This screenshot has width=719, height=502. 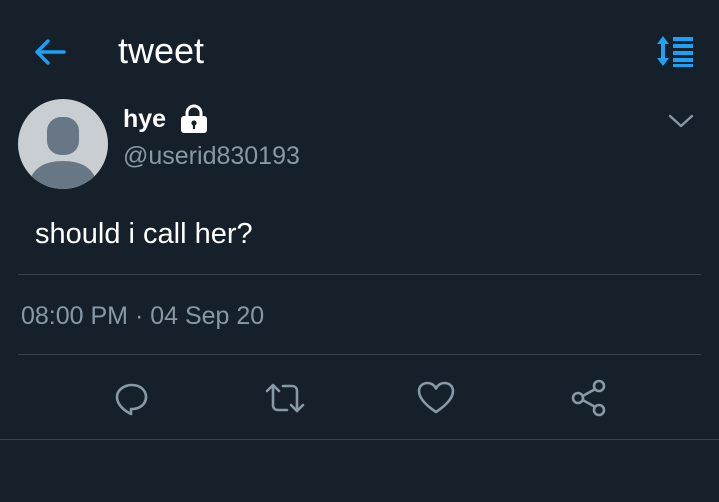 I want to click on tweet-timestamp: 08:00 PM · 04 Sep 20, so click(x=143, y=316).